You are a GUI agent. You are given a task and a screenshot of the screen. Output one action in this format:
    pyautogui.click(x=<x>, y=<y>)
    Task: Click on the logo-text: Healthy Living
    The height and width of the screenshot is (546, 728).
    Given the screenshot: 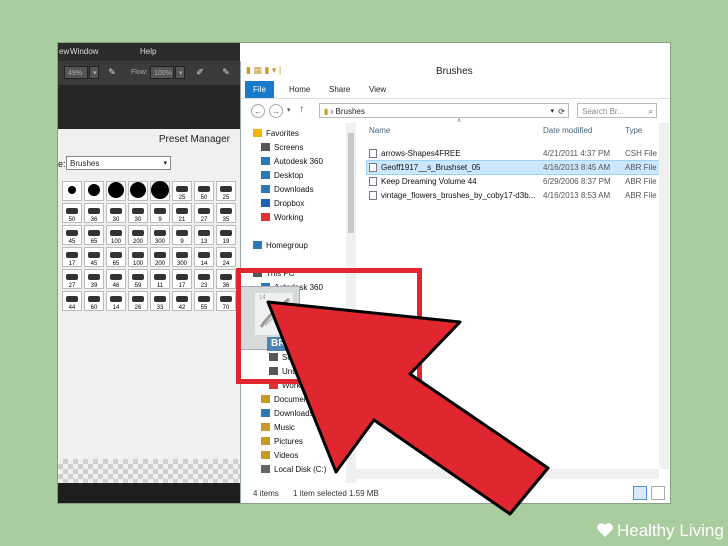 What is the action you would take?
    pyautogui.click(x=670, y=530)
    